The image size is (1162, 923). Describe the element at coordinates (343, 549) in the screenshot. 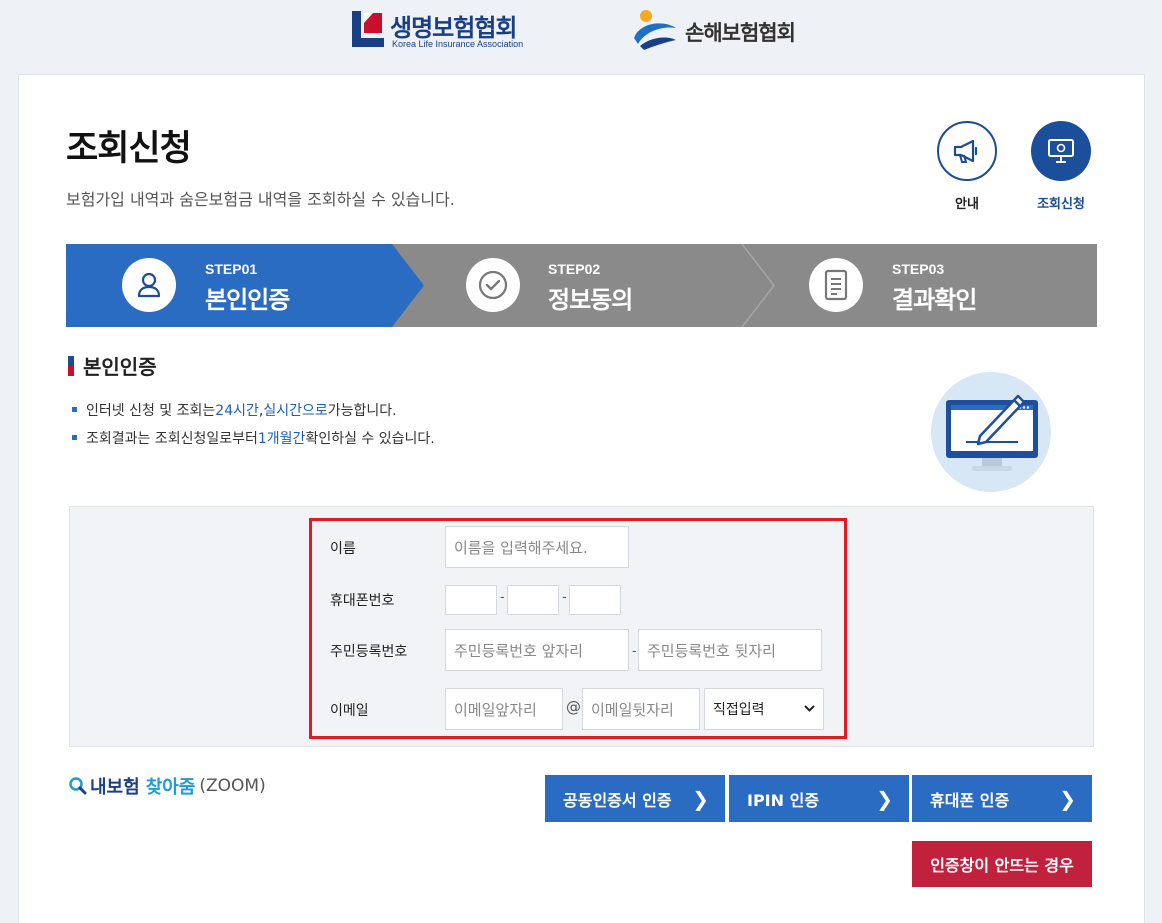

I see `name-label: 이름` at that location.